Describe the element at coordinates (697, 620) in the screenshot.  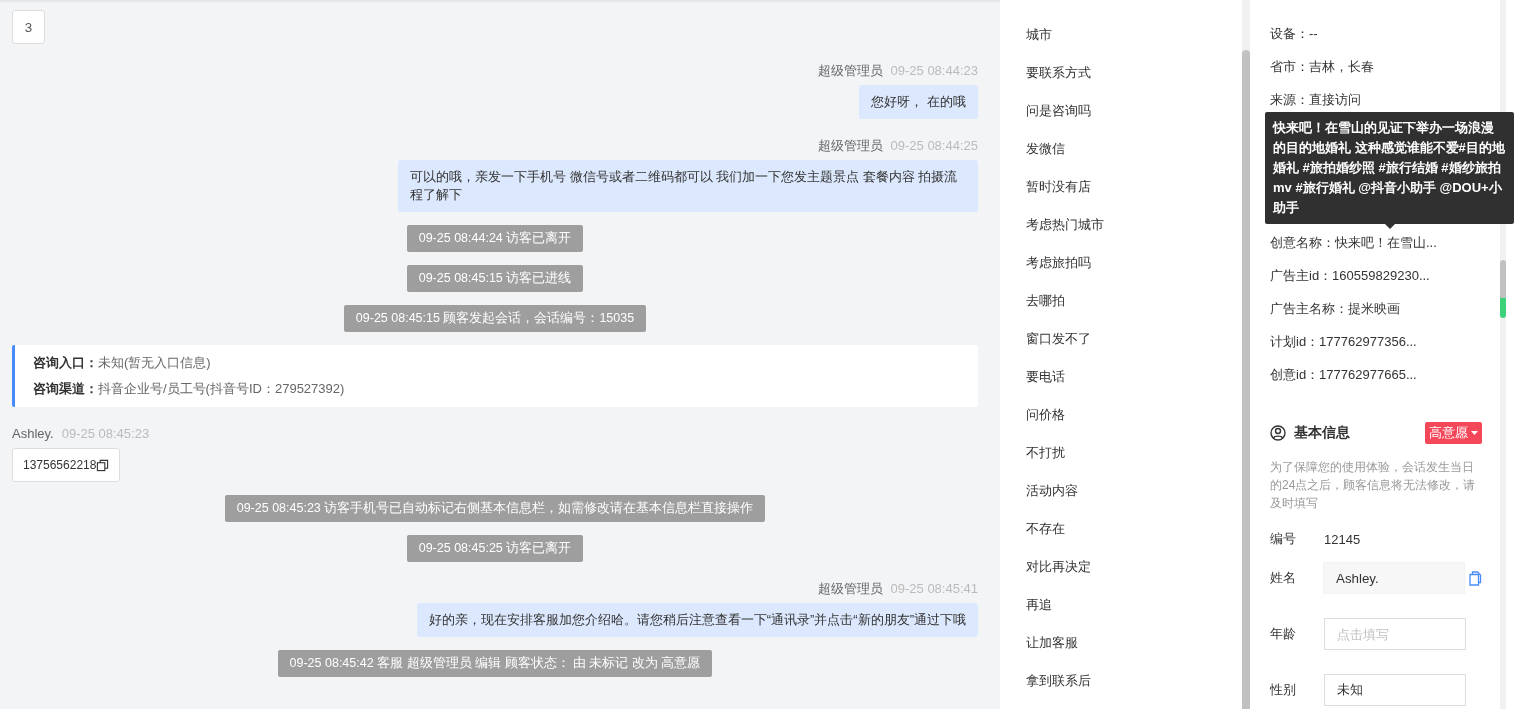
I see `message-bubble: 好的亲，现在安排客服加您介绍哈。请您稍后注意查看一下“通讯录”并点击“新的朋友”通过下哦` at that location.